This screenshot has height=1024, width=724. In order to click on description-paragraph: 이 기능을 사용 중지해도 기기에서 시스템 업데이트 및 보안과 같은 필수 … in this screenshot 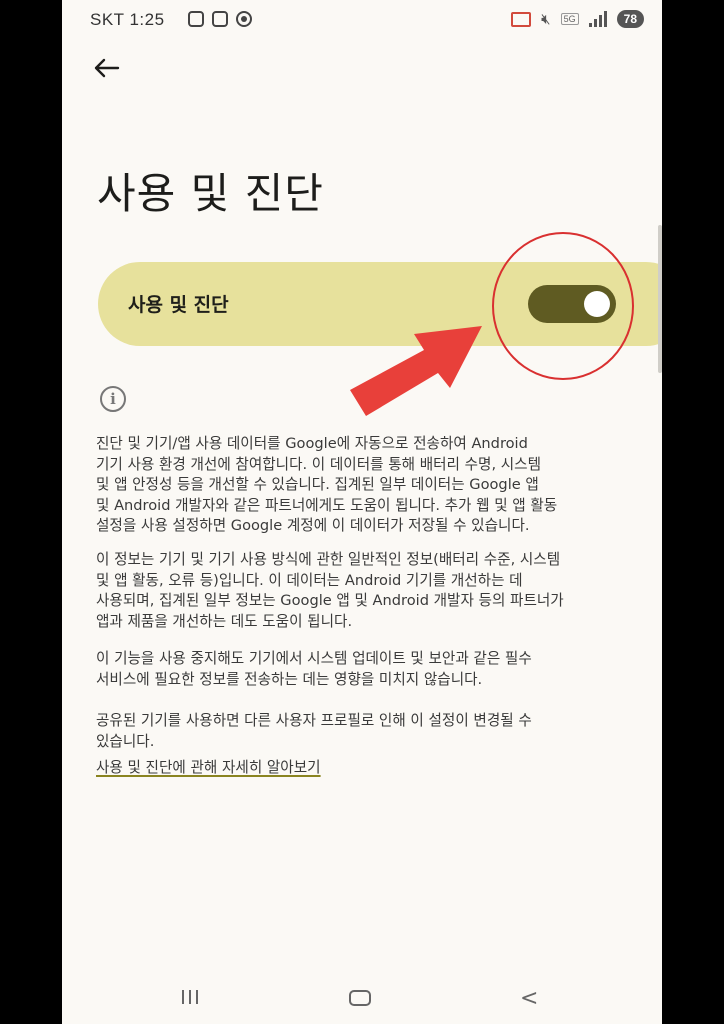, I will do `click(314, 669)`.